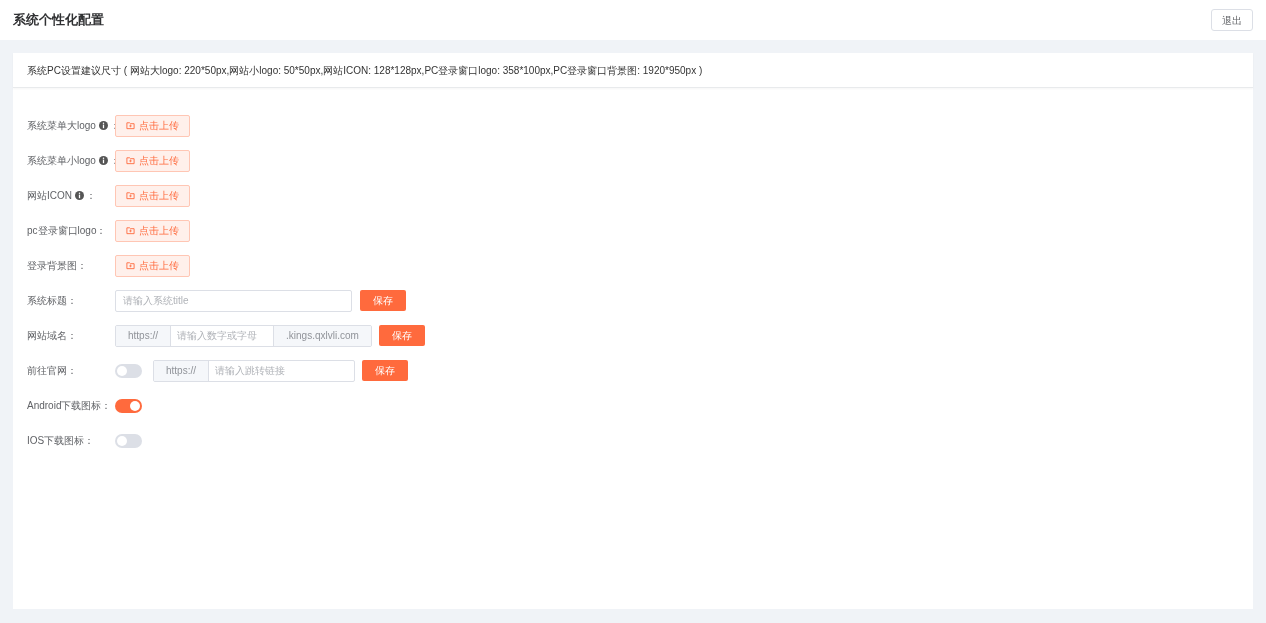 The image size is (1266, 623). Describe the element at coordinates (52, 301) in the screenshot. I see `field-label: 系统标题：` at that location.